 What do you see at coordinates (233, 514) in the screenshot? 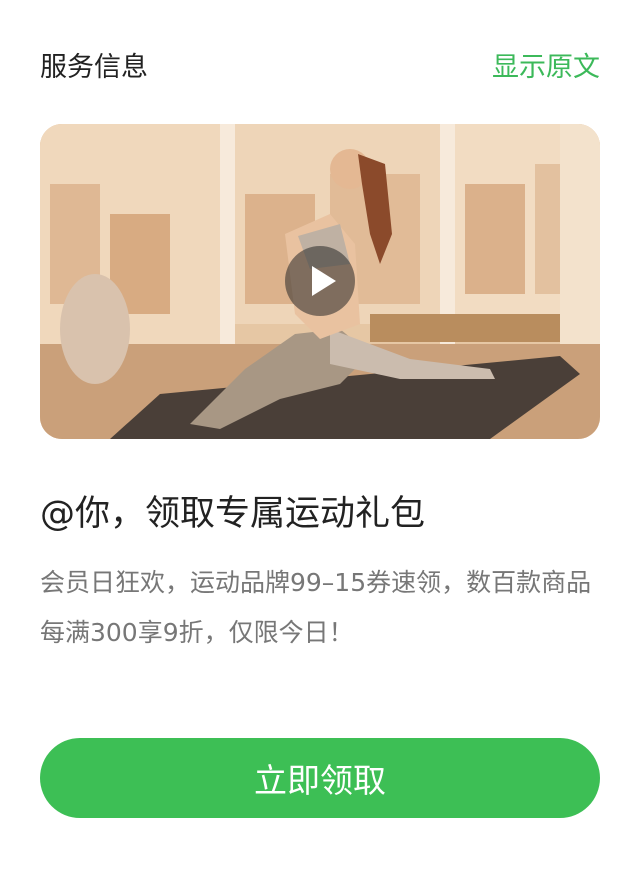
I see `message-headline: @你，领取专属运动礼包` at bounding box center [233, 514].